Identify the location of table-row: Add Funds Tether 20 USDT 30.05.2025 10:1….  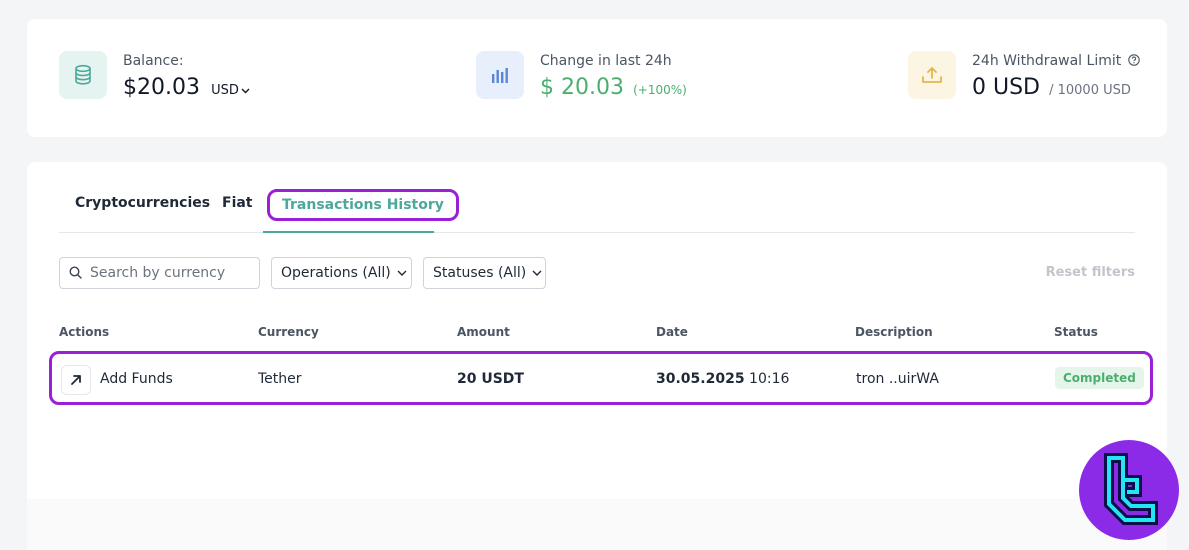
(601, 378).